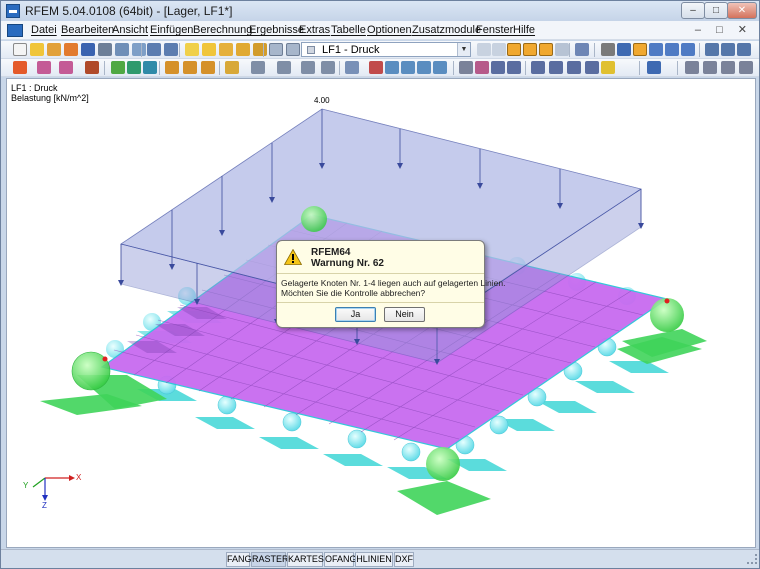 Image resolution: width=760 pixels, height=569 pixels. I want to click on select-window-icon, so click(482, 67).